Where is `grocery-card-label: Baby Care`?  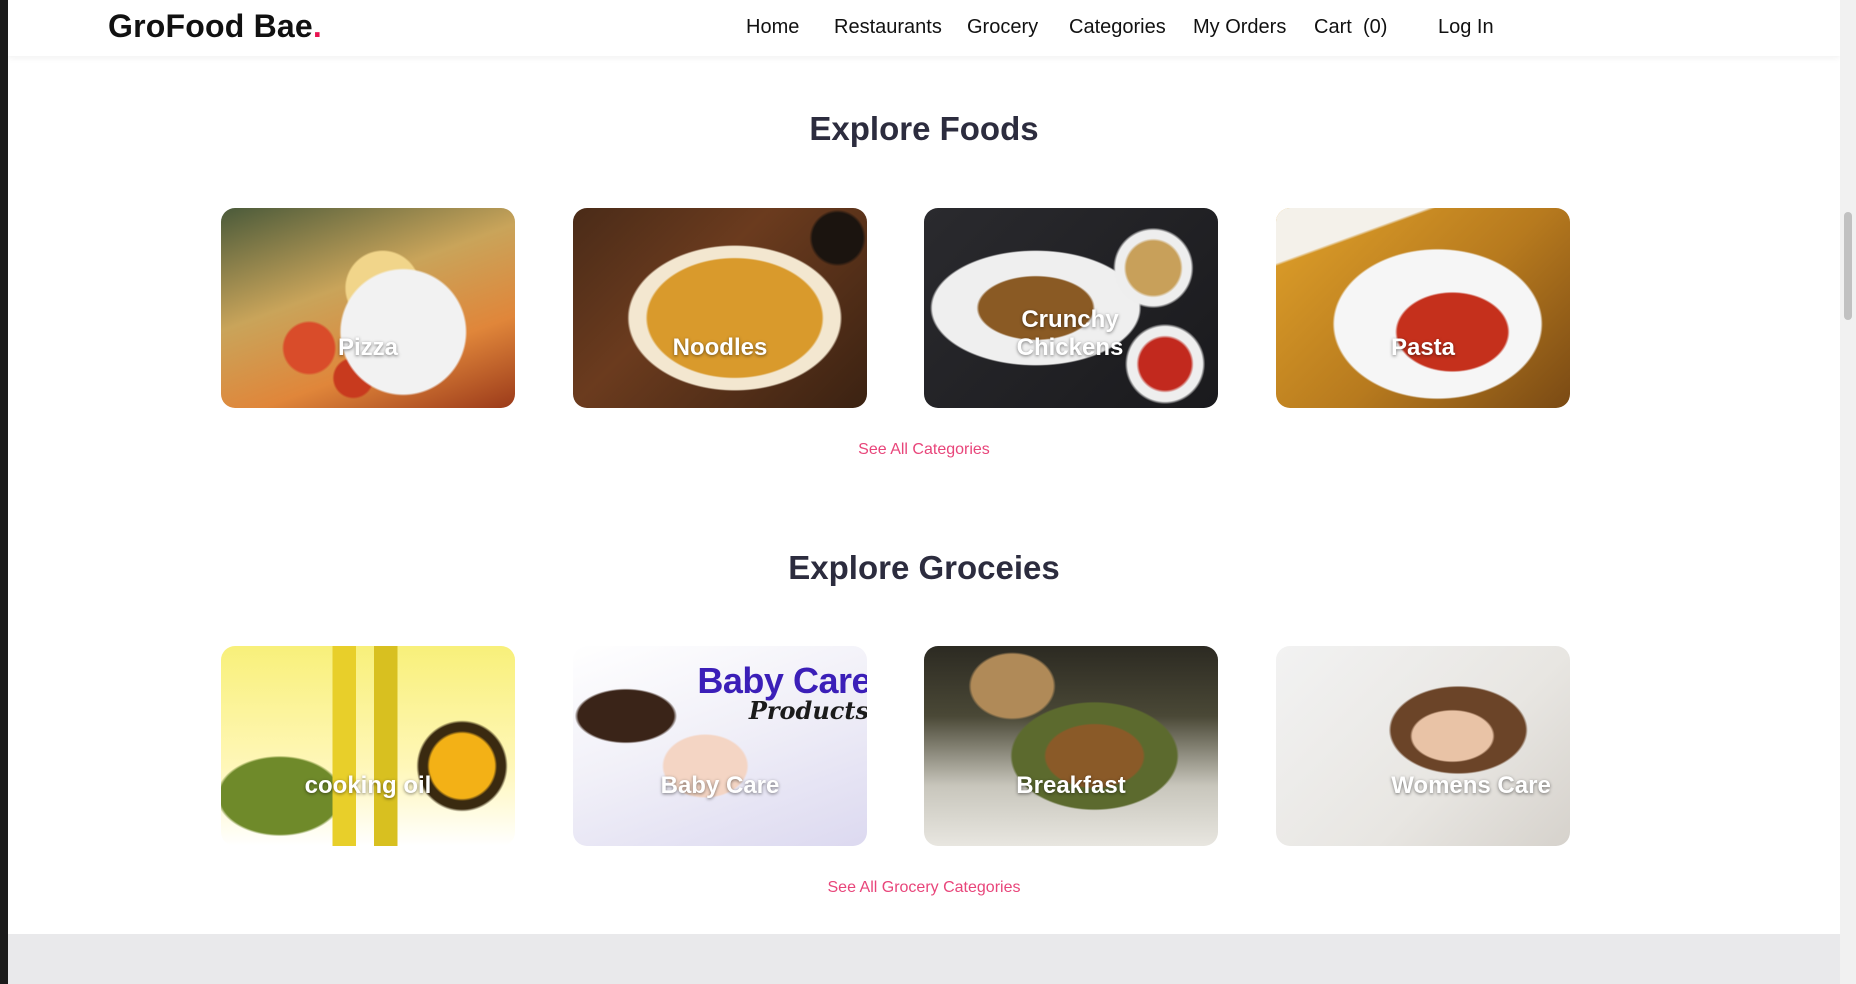 grocery-card-label: Baby Care is located at coordinates (720, 785).